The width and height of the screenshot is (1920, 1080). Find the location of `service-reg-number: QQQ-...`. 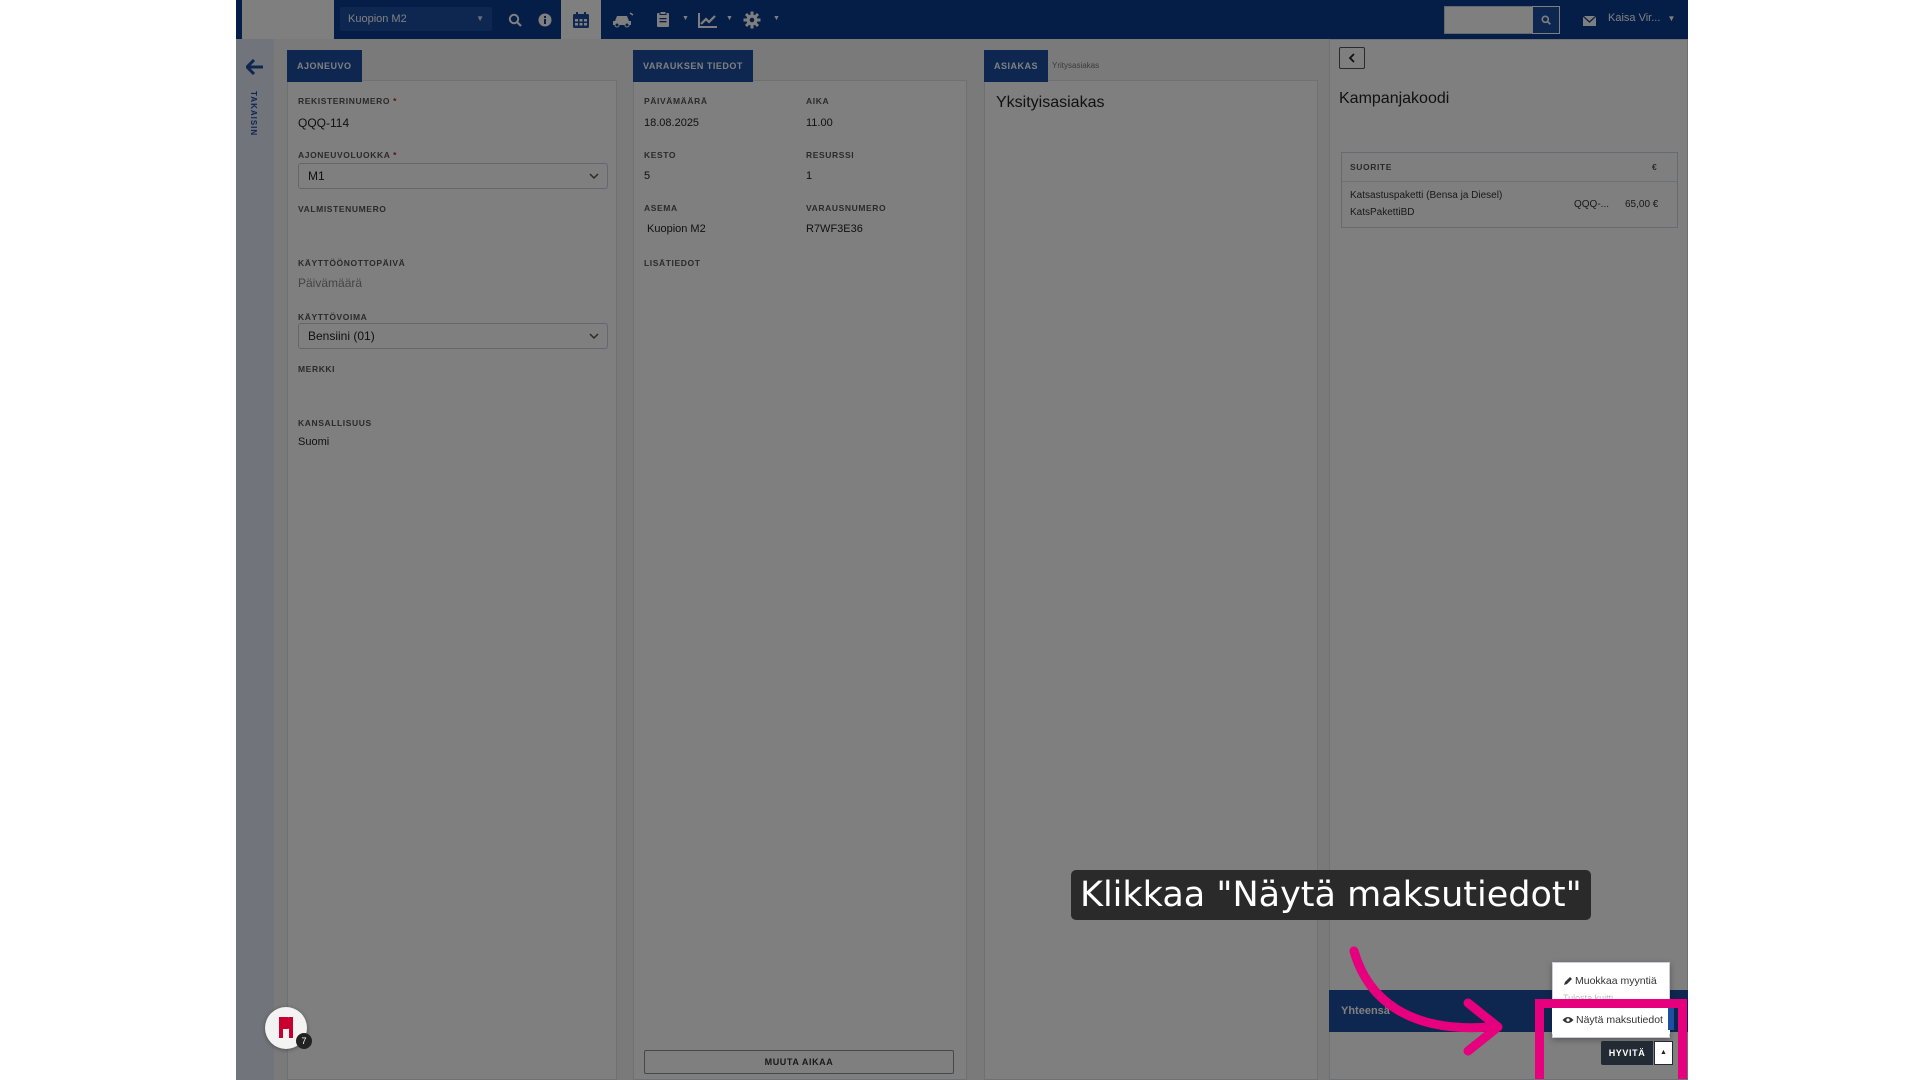

service-reg-number: QQQ-... is located at coordinates (1591, 204).